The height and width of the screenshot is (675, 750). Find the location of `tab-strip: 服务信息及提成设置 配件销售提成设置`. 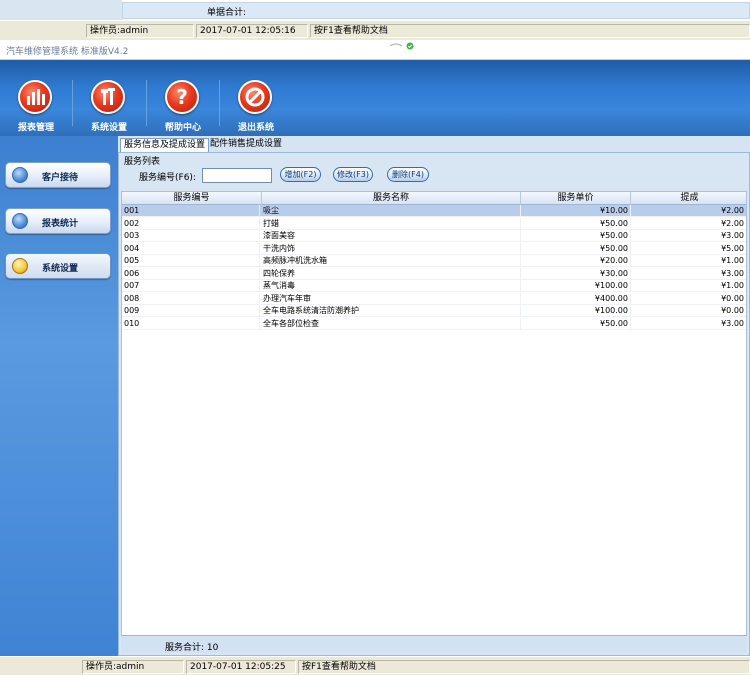

tab-strip: 服务信息及提成设置 配件销售提成设置 is located at coordinates (434, 144).